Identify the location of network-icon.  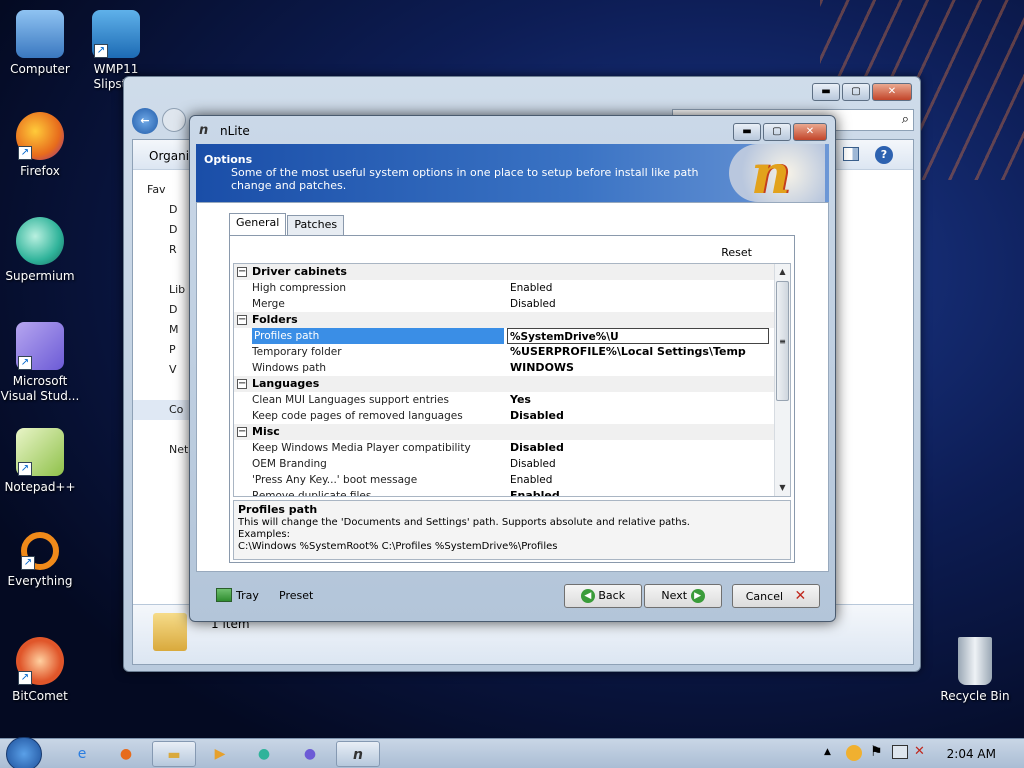
(900, 752).